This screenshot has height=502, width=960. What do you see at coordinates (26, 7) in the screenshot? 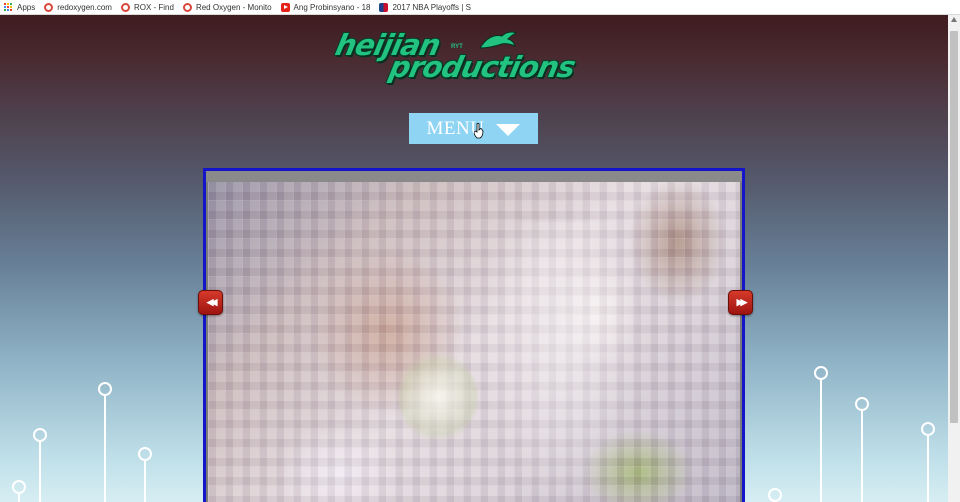
I see `bookmark-label: Apps` at bounding box center [26, 7].